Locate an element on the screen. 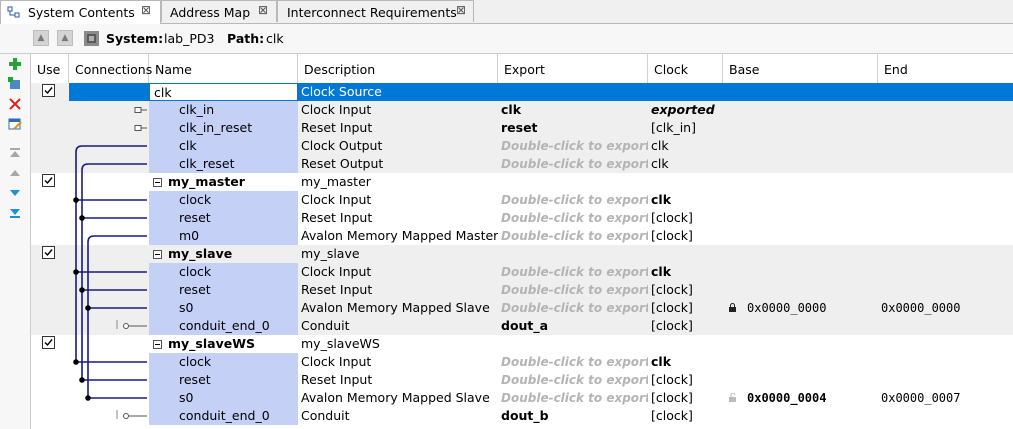 Image resolution: width=1013 pixels, height=429 pixels. clock-trunk-line is located at coordinates (111, 253).